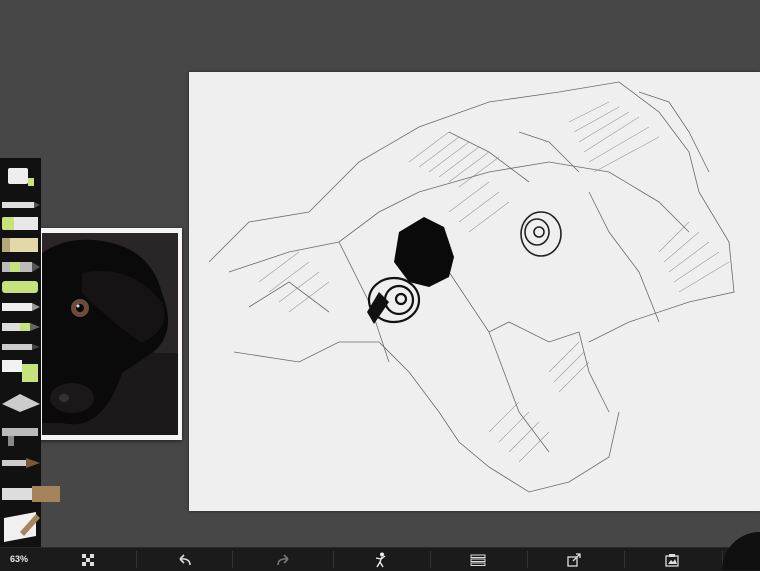 The width and height of the screenshot is (760, 571). I want to click on fine-brush-tool, so click(20, 463).